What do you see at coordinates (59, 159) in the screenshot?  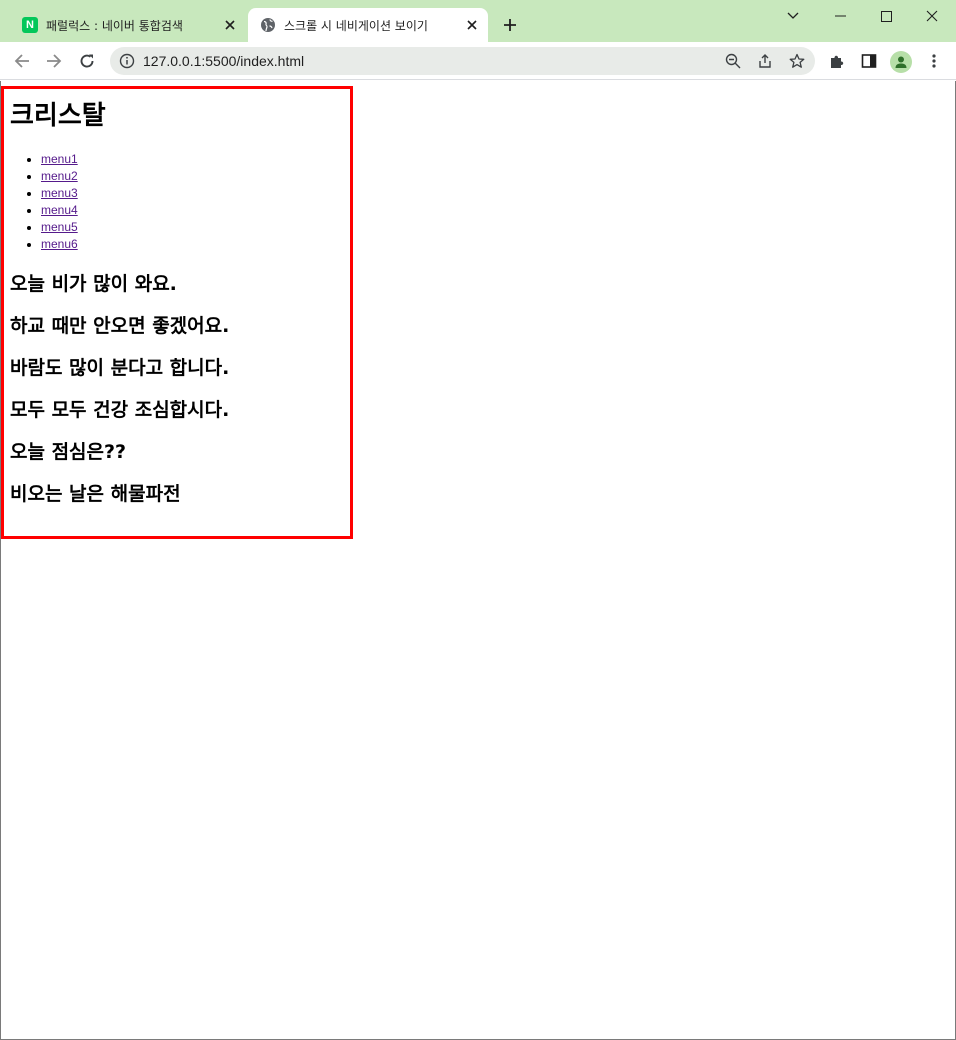 I see `menu-link-1: menu1` at bounding box center [59, 159].